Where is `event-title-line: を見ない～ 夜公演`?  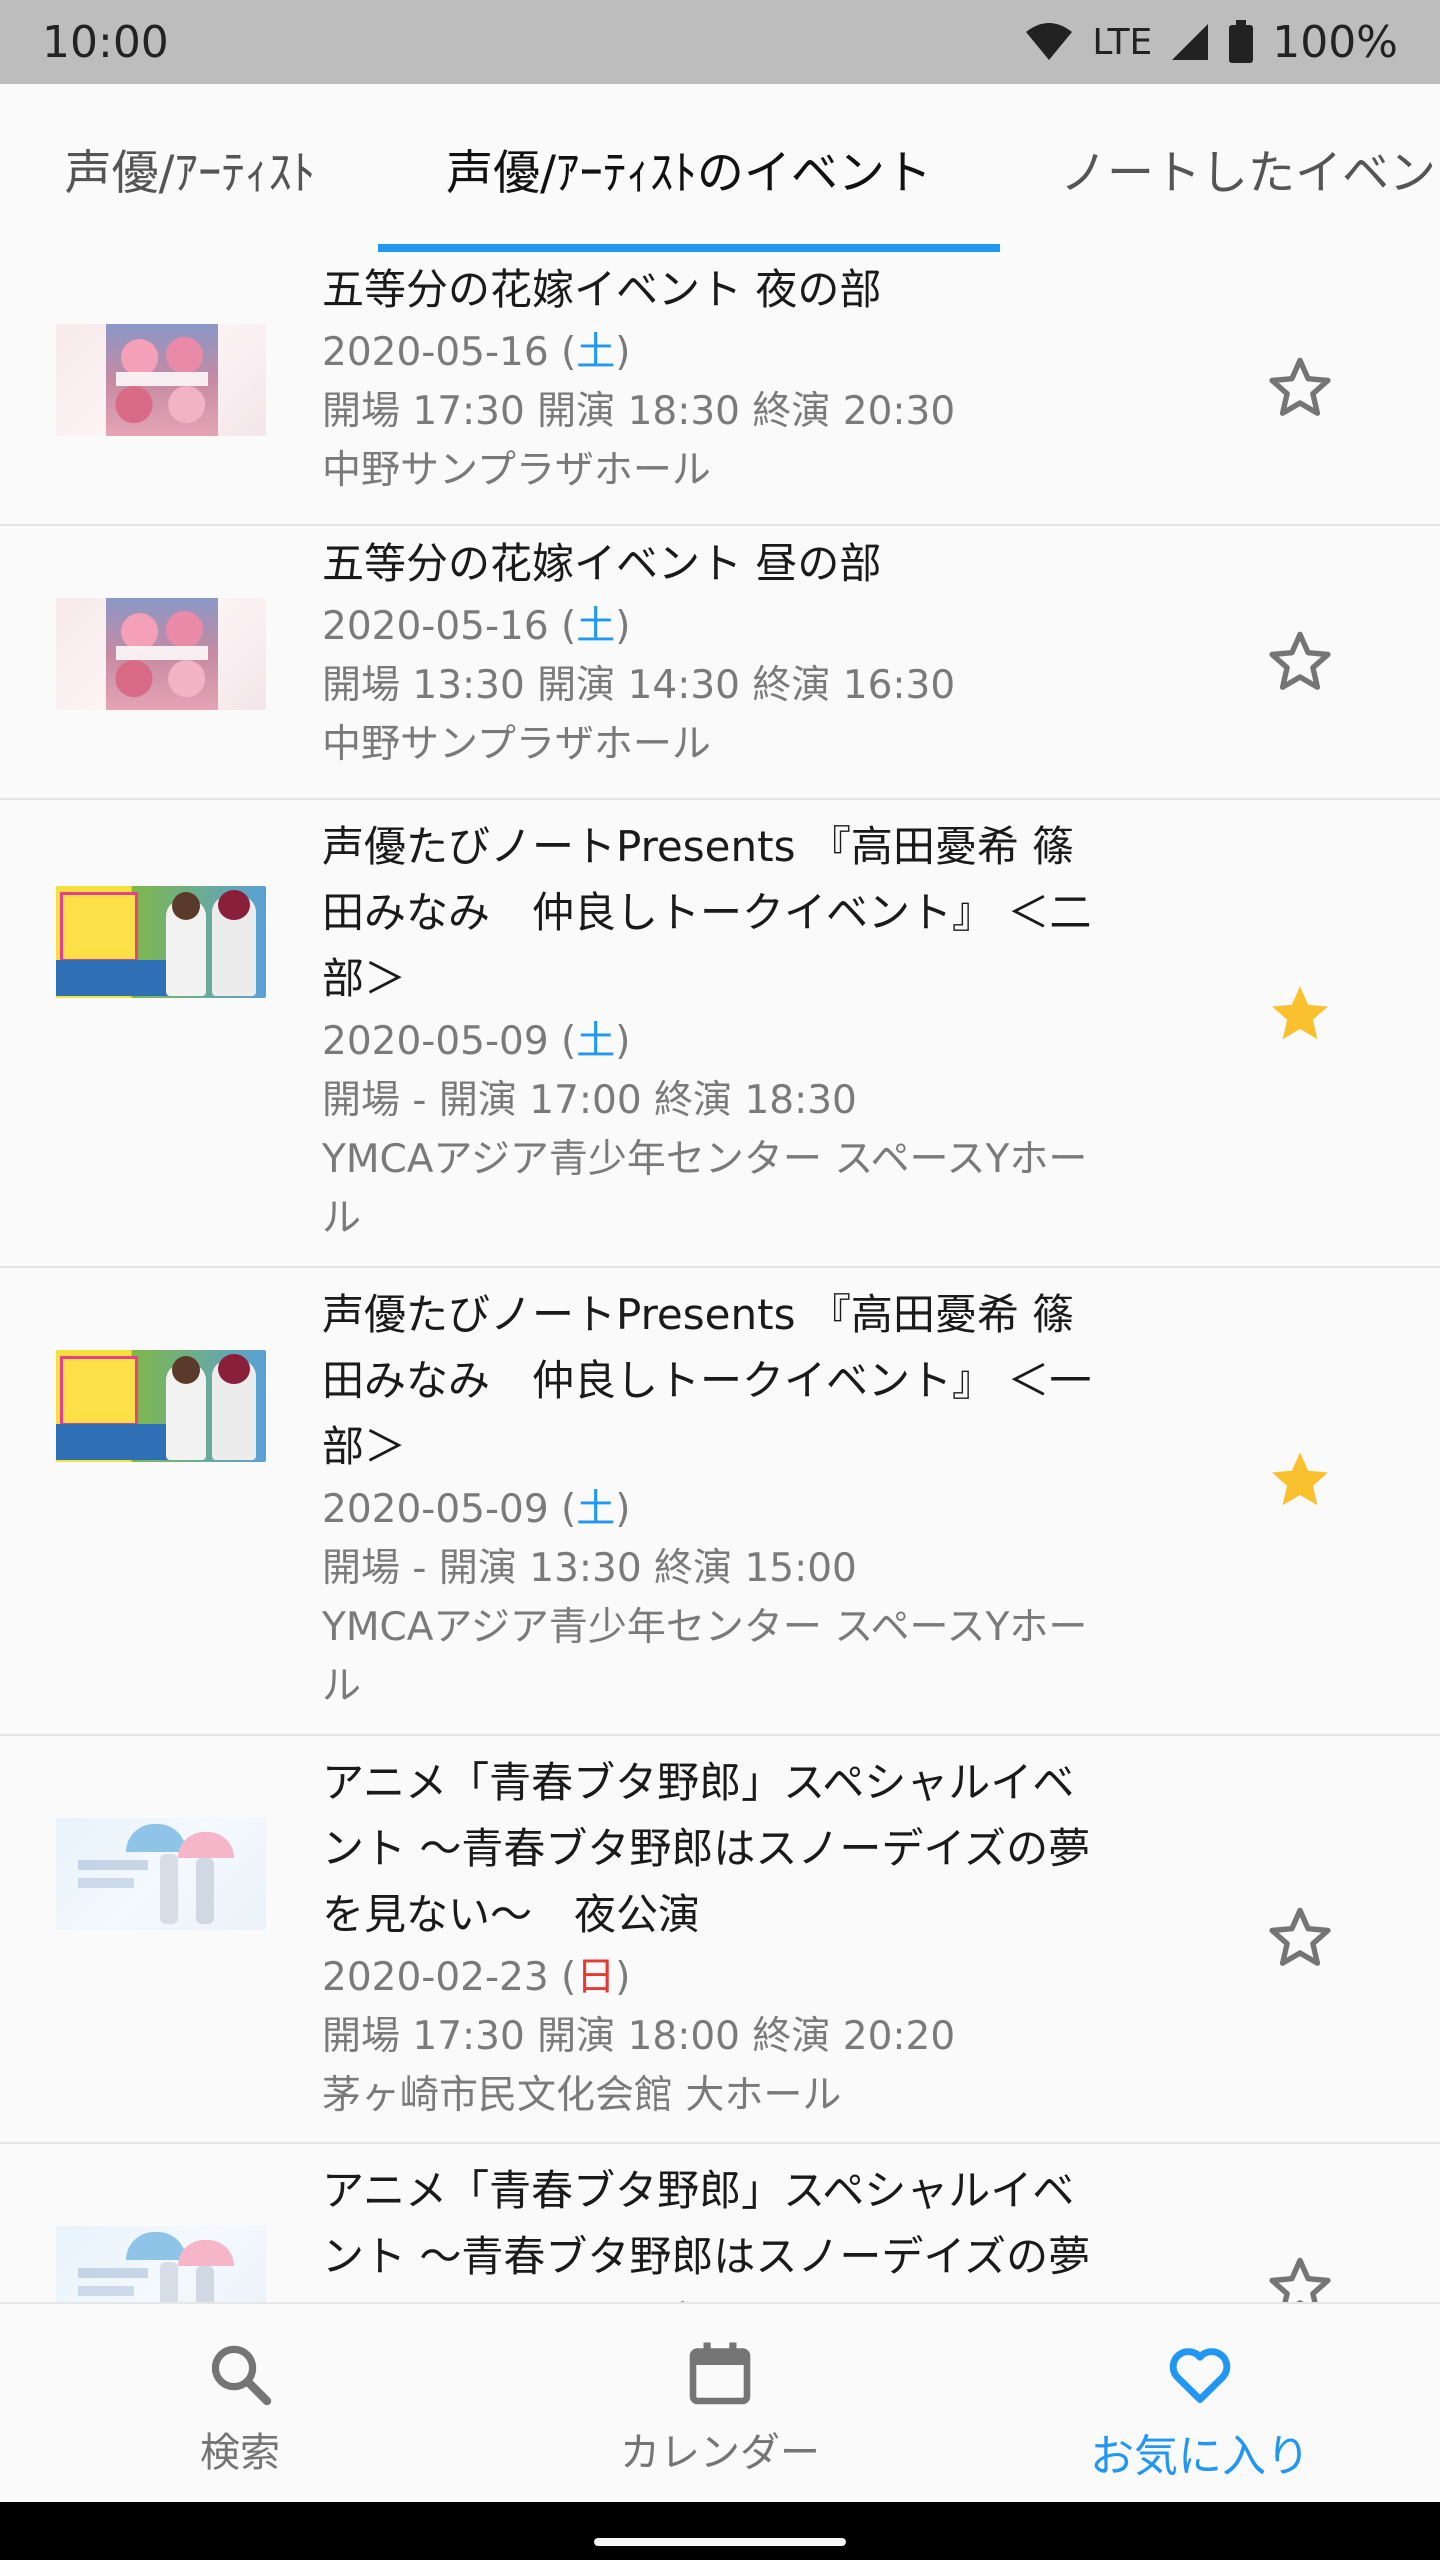 event-title-line: を見ない～ 夜公演 is located at coordinates (511, 1914).